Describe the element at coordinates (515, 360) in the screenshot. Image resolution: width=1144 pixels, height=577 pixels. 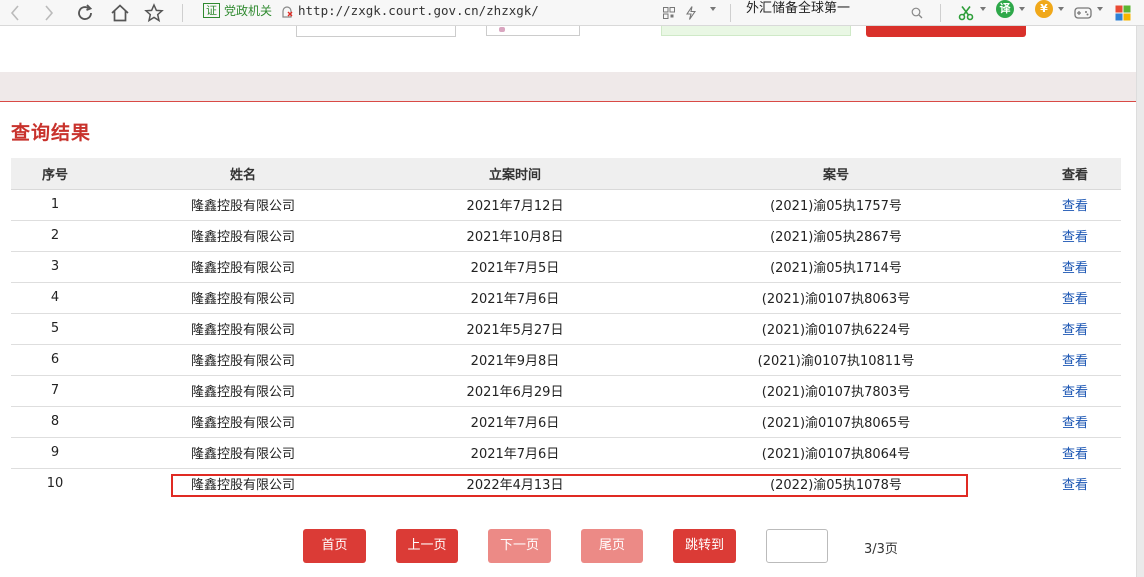
I see `row-filing-date: 2021年9月8日` at that location.